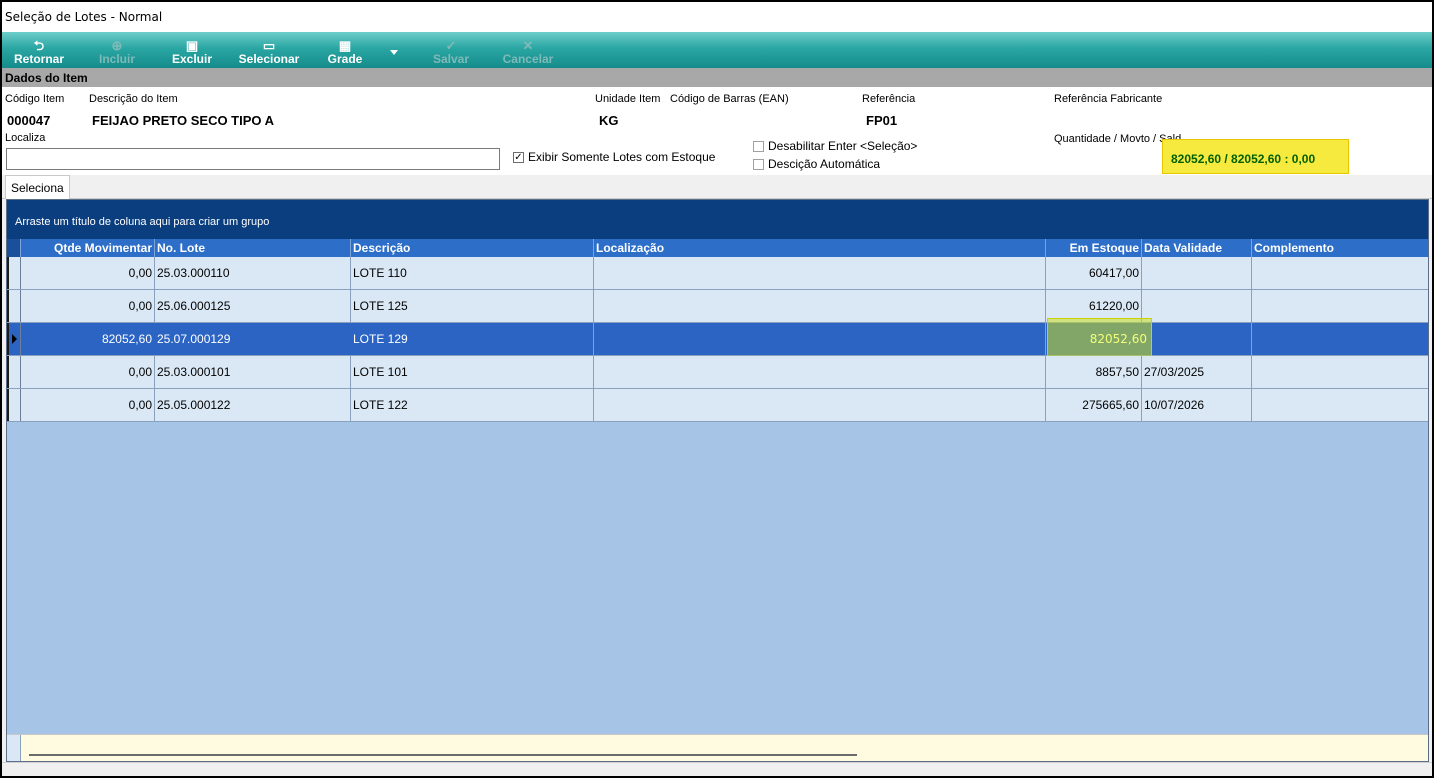 The height and width of the screenshot is (778, 1434). What do you see at coordinates (717, 187) in the screenshot?
I see `tab-strip: Seleciona` at bounding box center [717, 187].